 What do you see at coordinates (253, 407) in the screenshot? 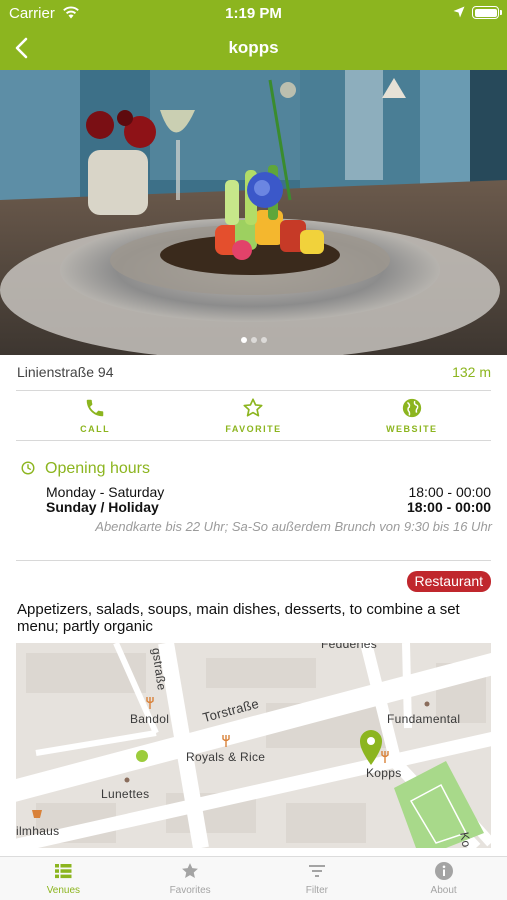
I see `star-outline-icon` at bounding box center [253, 407].